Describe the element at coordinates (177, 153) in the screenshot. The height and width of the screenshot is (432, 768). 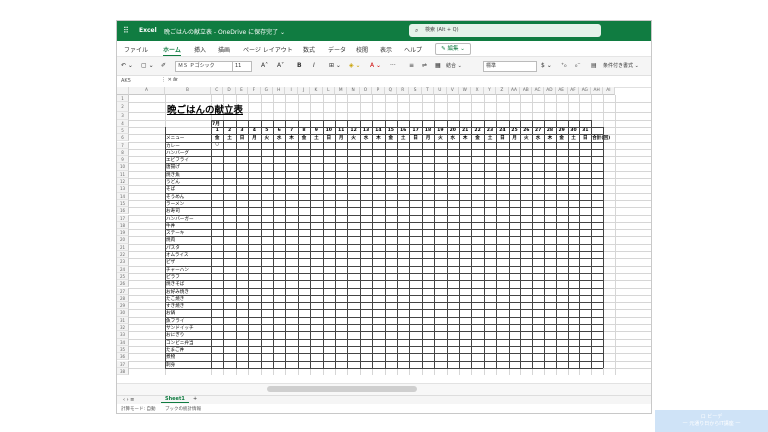
I see `menu-item: ハンバーグ` at that location.